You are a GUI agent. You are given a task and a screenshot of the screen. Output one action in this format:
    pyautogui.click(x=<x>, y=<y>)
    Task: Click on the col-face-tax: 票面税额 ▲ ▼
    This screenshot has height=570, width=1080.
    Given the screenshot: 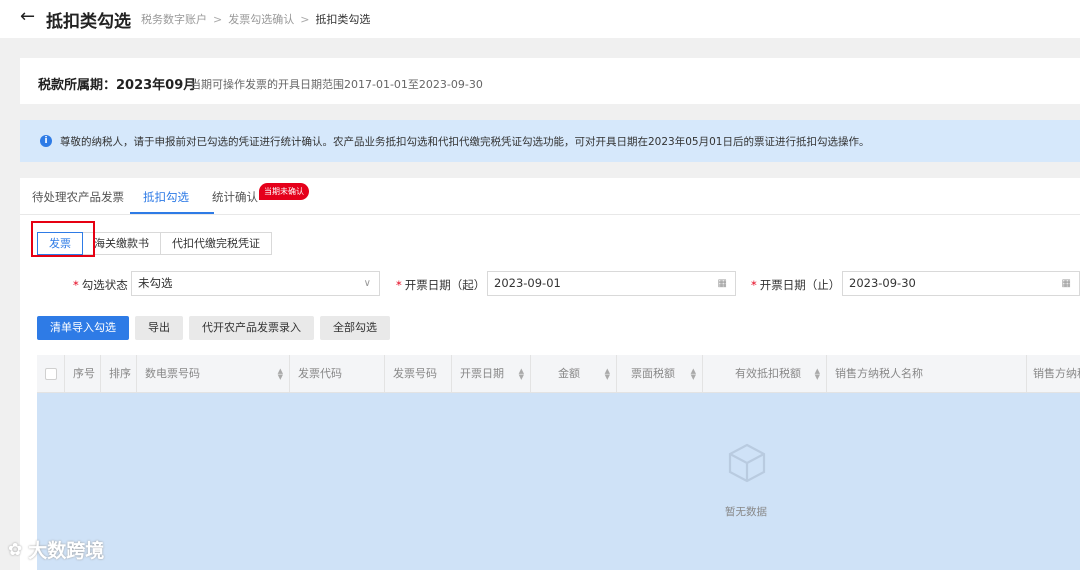 What is the action you would take?
    pyautogui.click(x=660, y=374)
    